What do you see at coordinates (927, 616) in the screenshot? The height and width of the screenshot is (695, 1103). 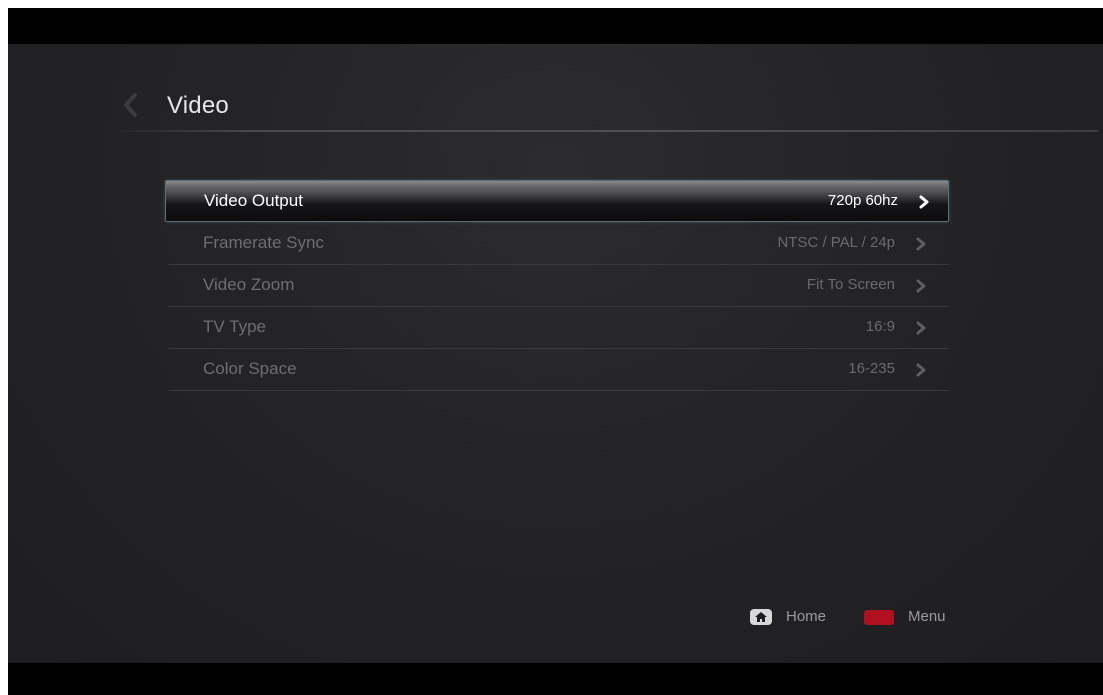 I see `menu-label: Menu` at bounding box center [927, 616].